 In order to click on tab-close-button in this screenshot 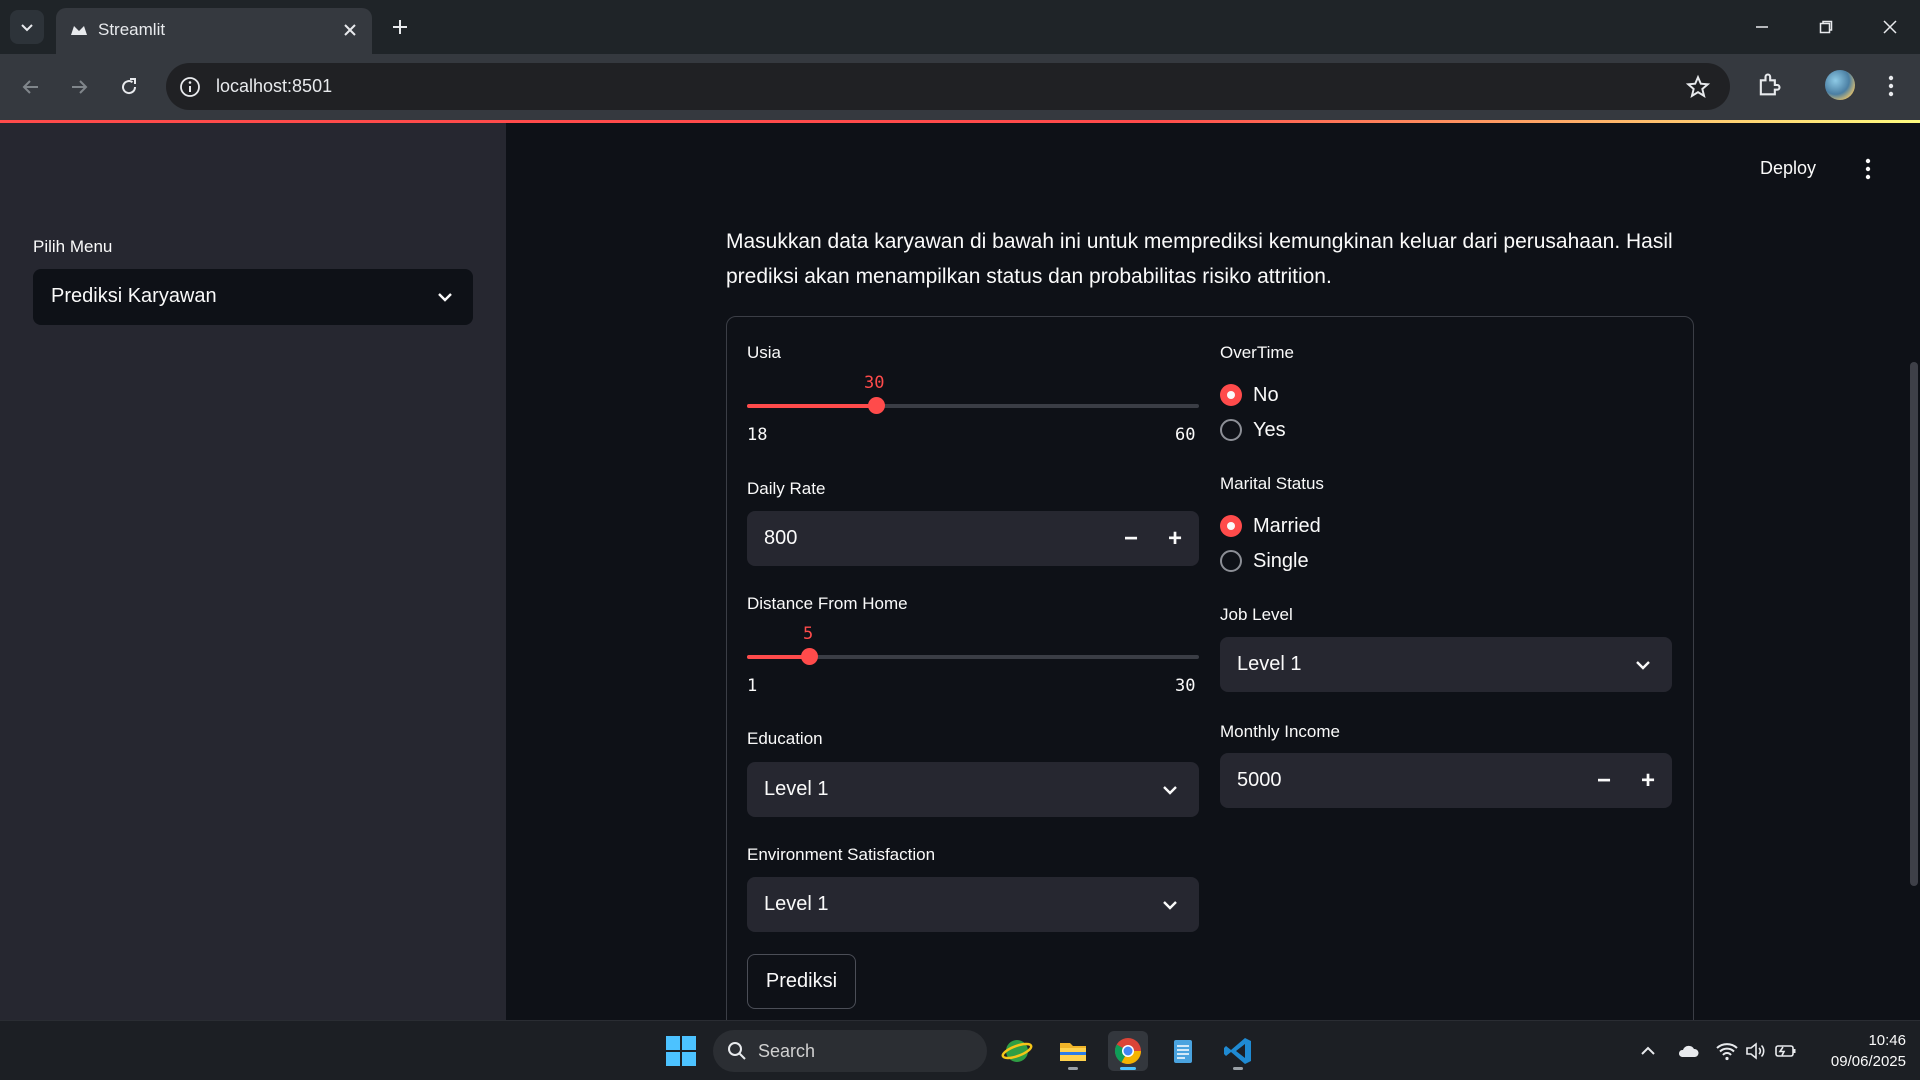, I will do `click(350, 30)`.